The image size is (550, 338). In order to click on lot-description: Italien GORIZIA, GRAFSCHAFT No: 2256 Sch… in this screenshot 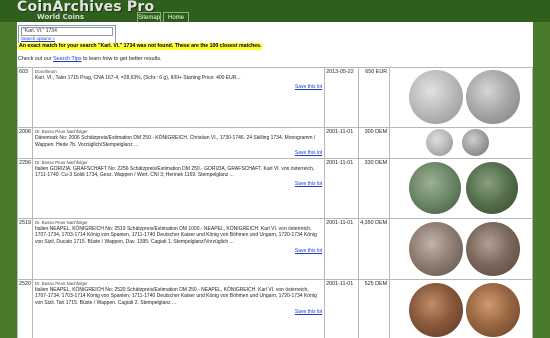, I will do `click(174, 172)`.